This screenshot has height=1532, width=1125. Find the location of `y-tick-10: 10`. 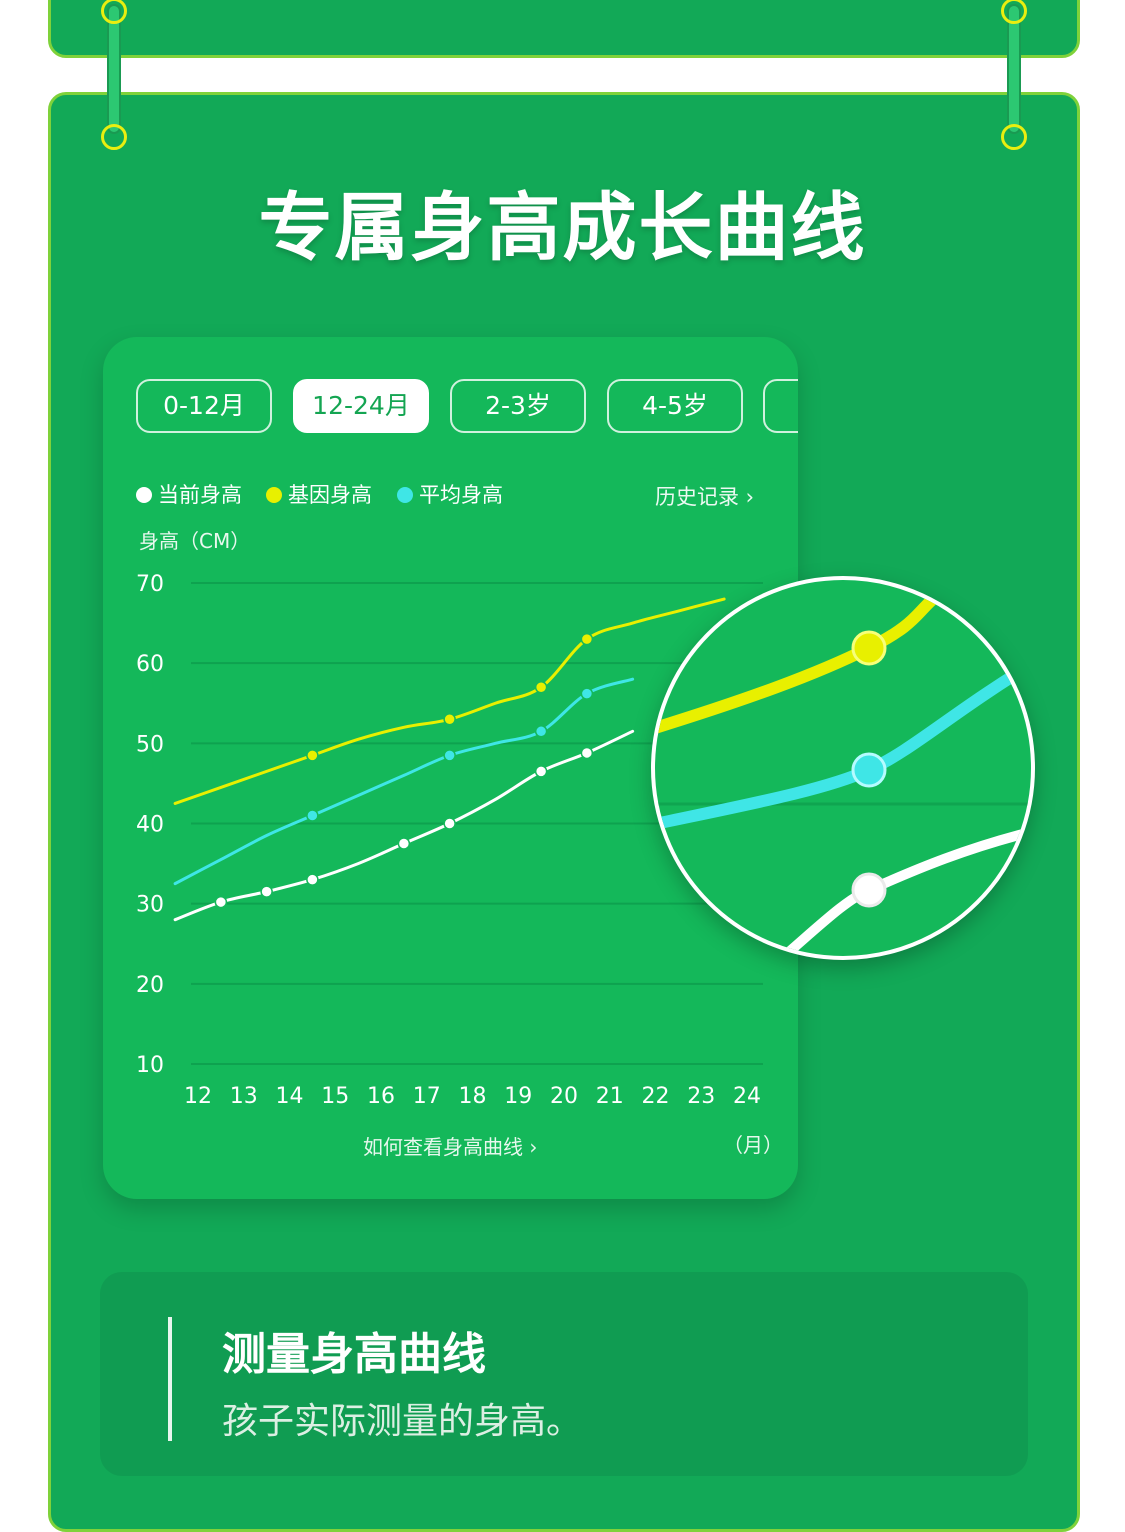

y-tick-10: 10 is located at coordinates (150, 1065).